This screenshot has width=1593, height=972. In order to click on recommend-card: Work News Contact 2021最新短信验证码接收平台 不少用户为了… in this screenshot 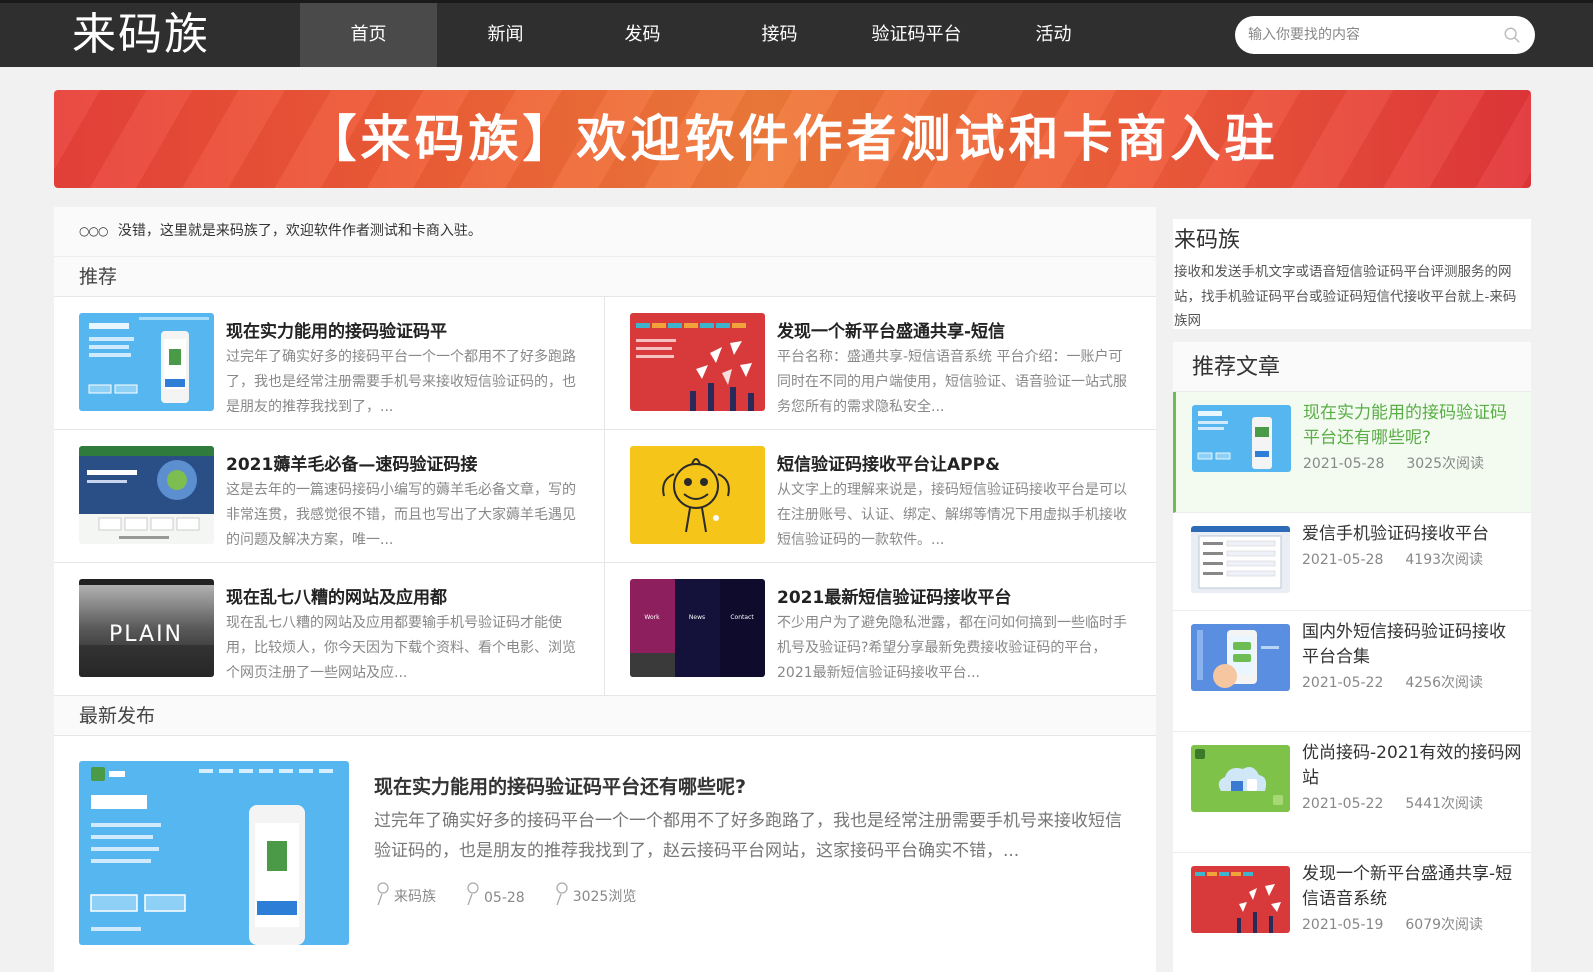, I will do `click(880, 629)`.